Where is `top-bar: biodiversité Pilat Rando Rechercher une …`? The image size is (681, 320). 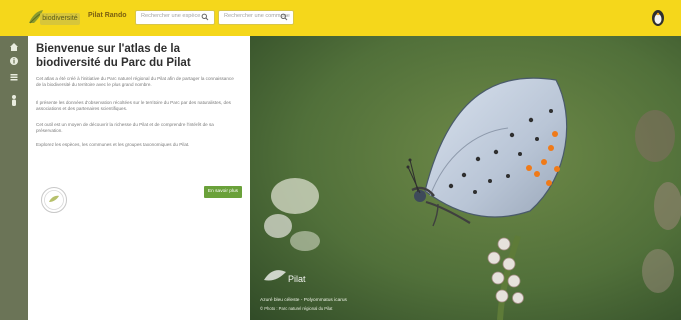
top-bar: biodiversité Pilat Rando Rechercher une … is located at coordinates (340, 18).